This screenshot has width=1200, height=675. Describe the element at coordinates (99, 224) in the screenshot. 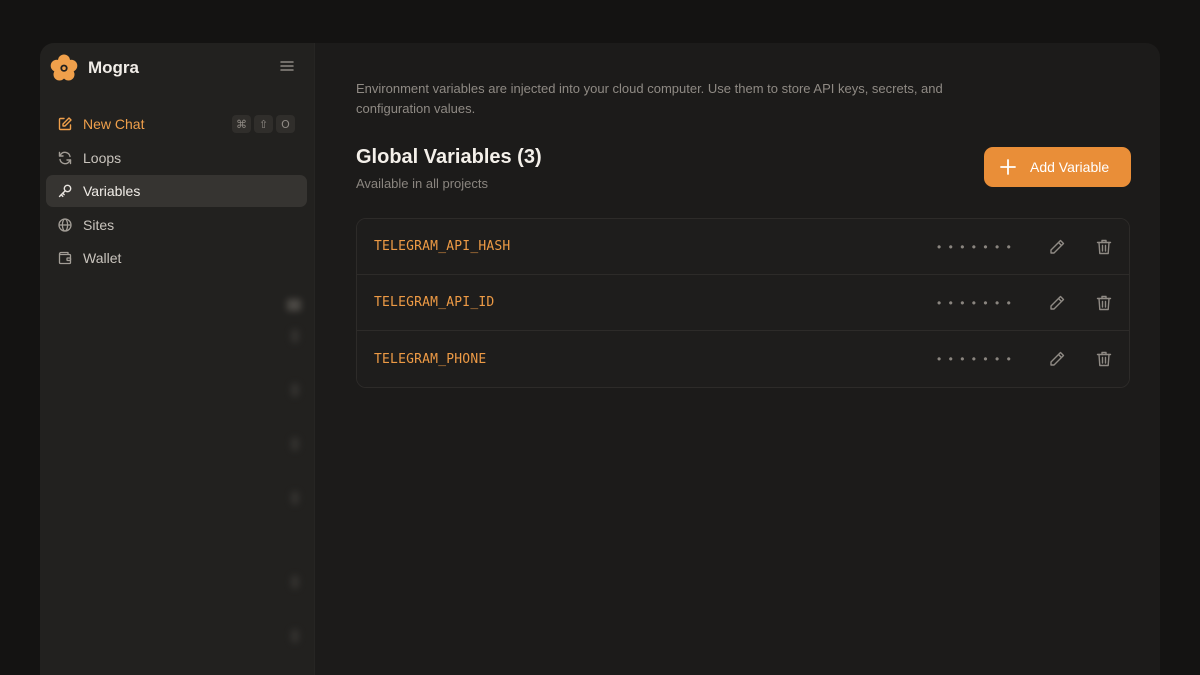

I see `sidebar-item-label: Sites` at that location.